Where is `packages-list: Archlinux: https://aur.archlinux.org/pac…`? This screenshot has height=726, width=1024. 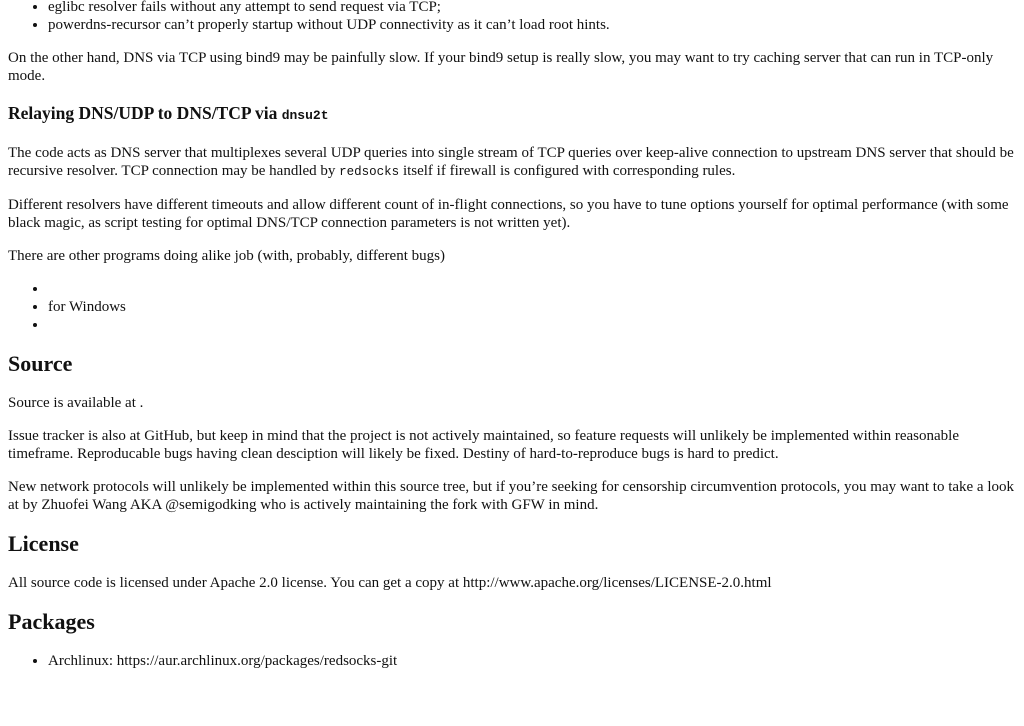
packages-list: Archlinux: https://aur.archlinux.org/pac… is located at coordinates (512, 661).